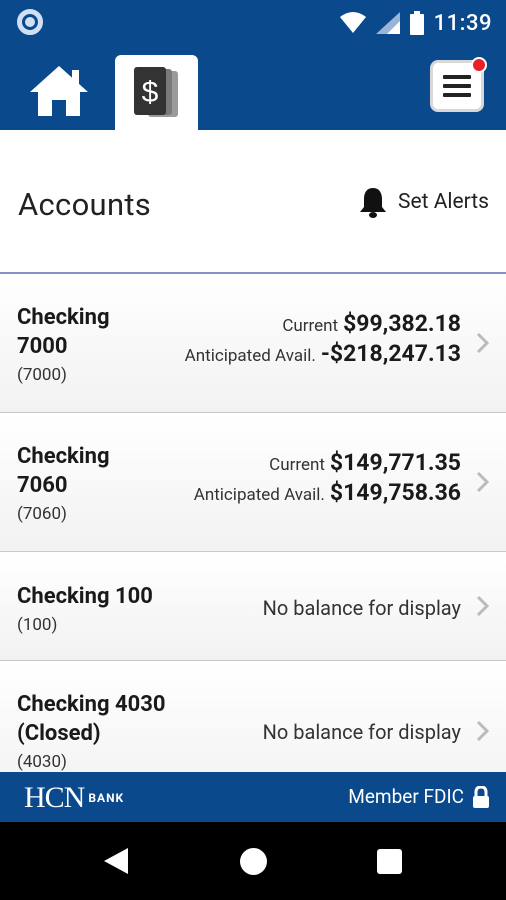 The height and width of the screenshot is (900, 506). Describe the element at coordinates (253, 797) in the screenshot. I see `app-footer: HCN BANK Member FDIC` at that location.